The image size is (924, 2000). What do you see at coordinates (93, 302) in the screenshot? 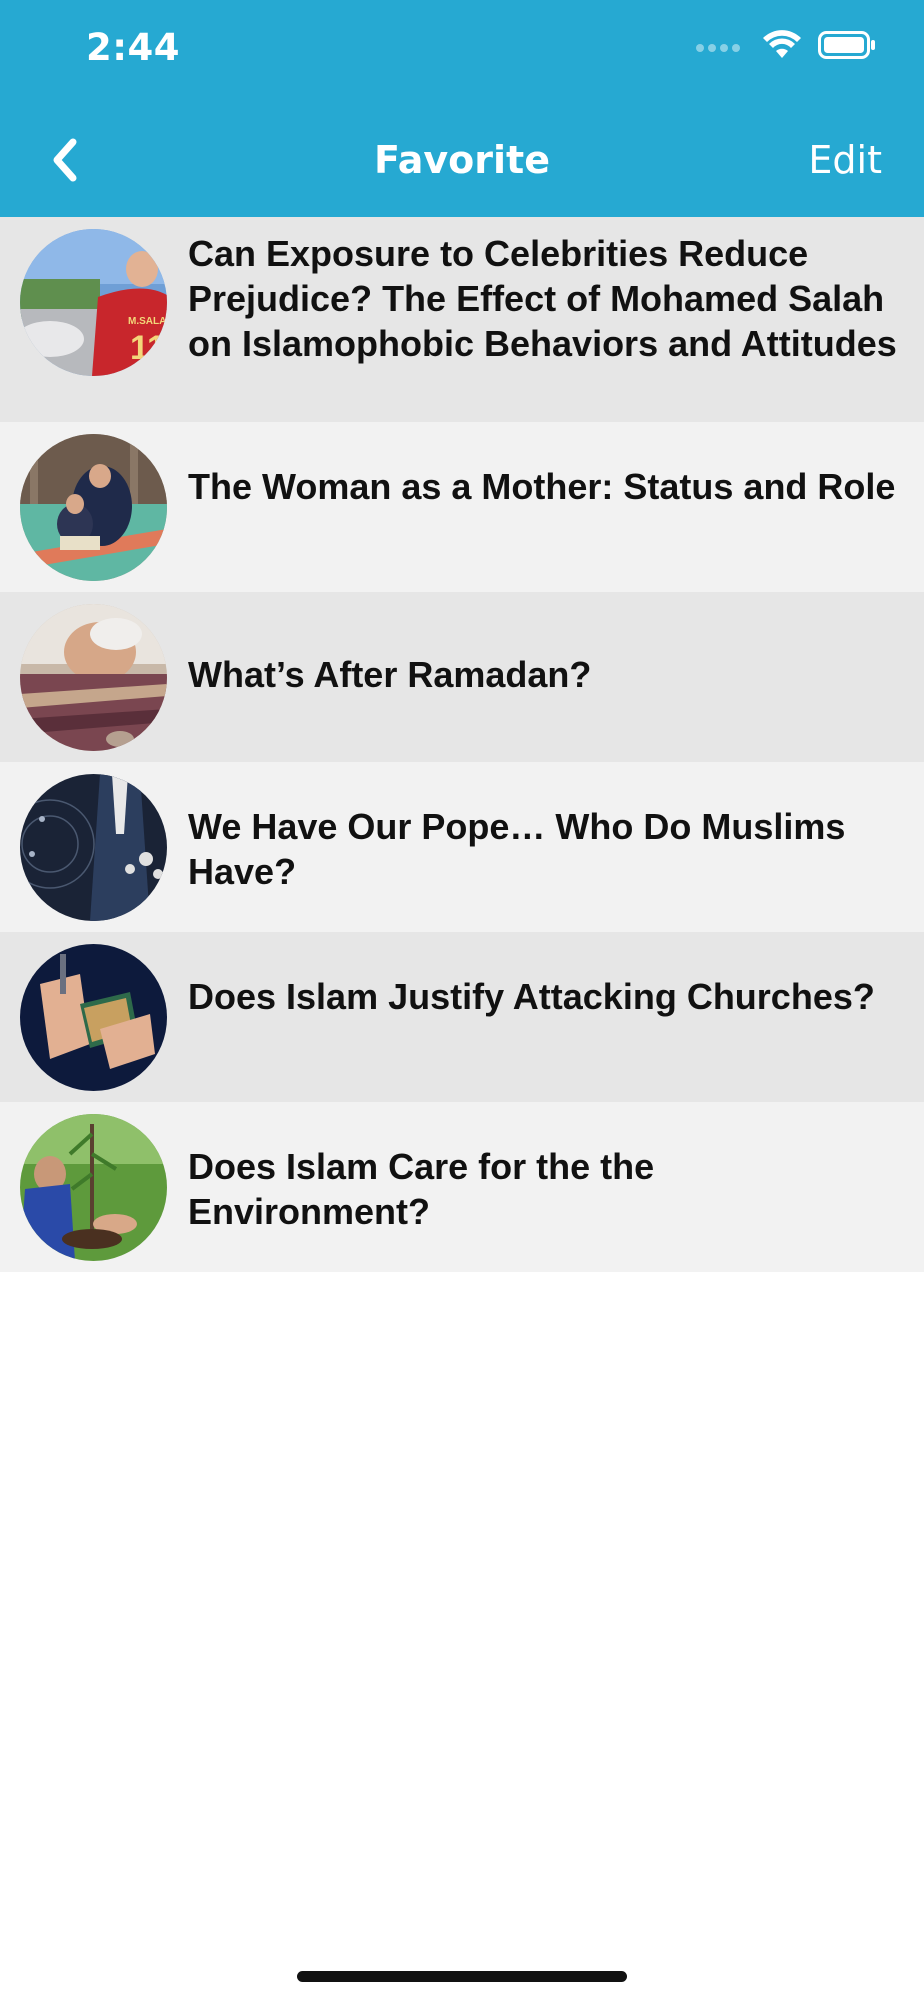
I see `thumbnail-image: M.SALAH 11` at bounding box center [93, 302].